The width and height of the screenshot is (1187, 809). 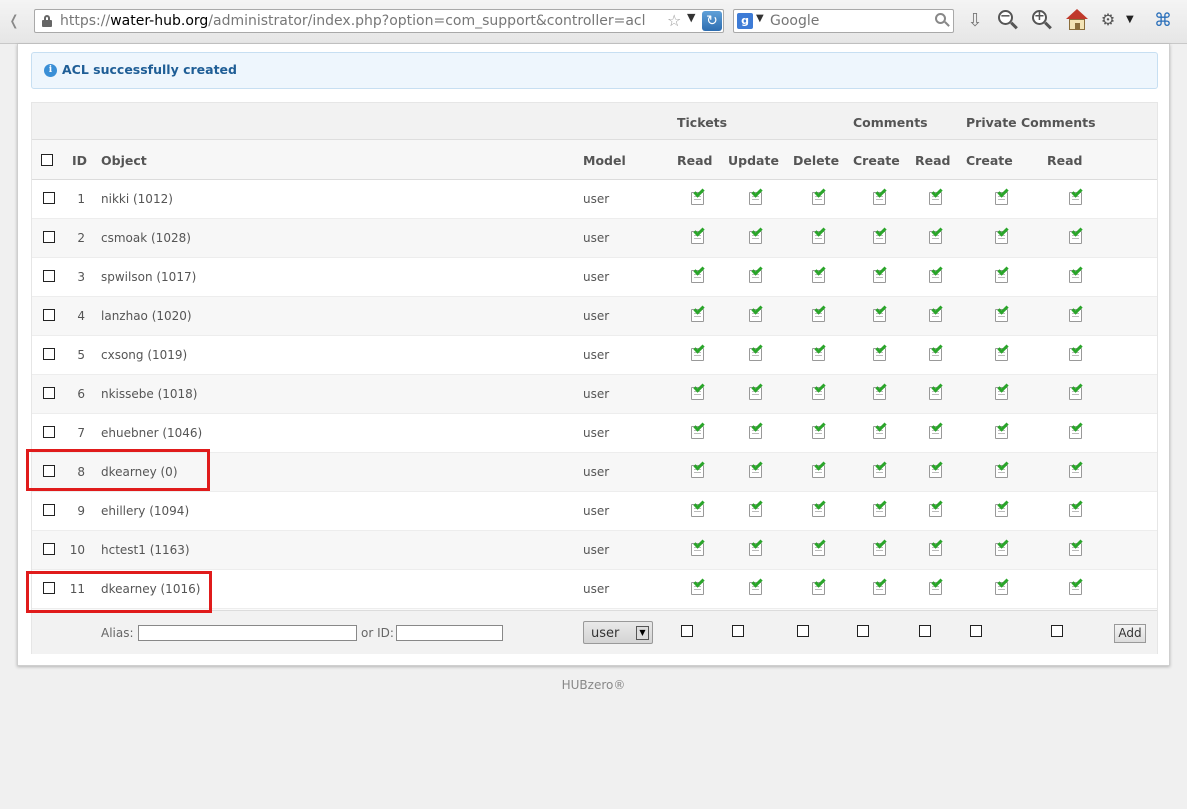 I want to click on select-all-checkbox, so click(x=47, y=160).